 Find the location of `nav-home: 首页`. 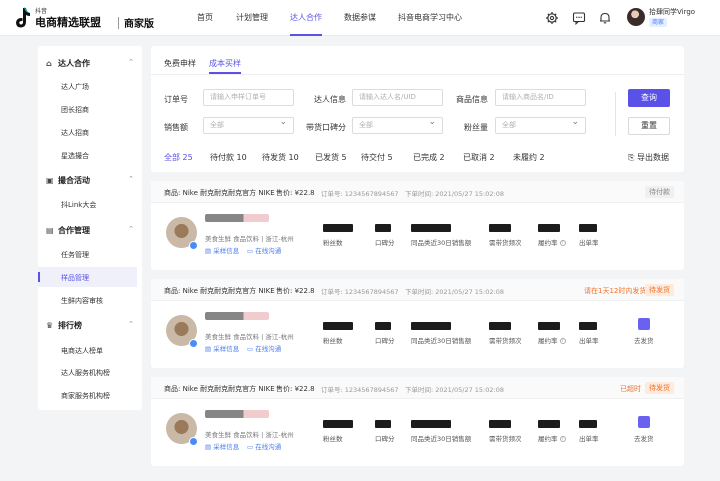

nav-home: 首页 is located at coordinates (205, 18).